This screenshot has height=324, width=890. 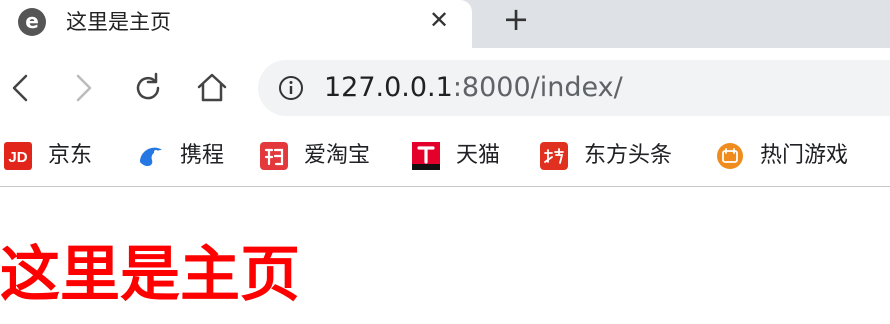 What do you see at coordinates (32, 22) in the screenshot?
I see `browser-logo-icon: e` at bounding box center [32, 22].